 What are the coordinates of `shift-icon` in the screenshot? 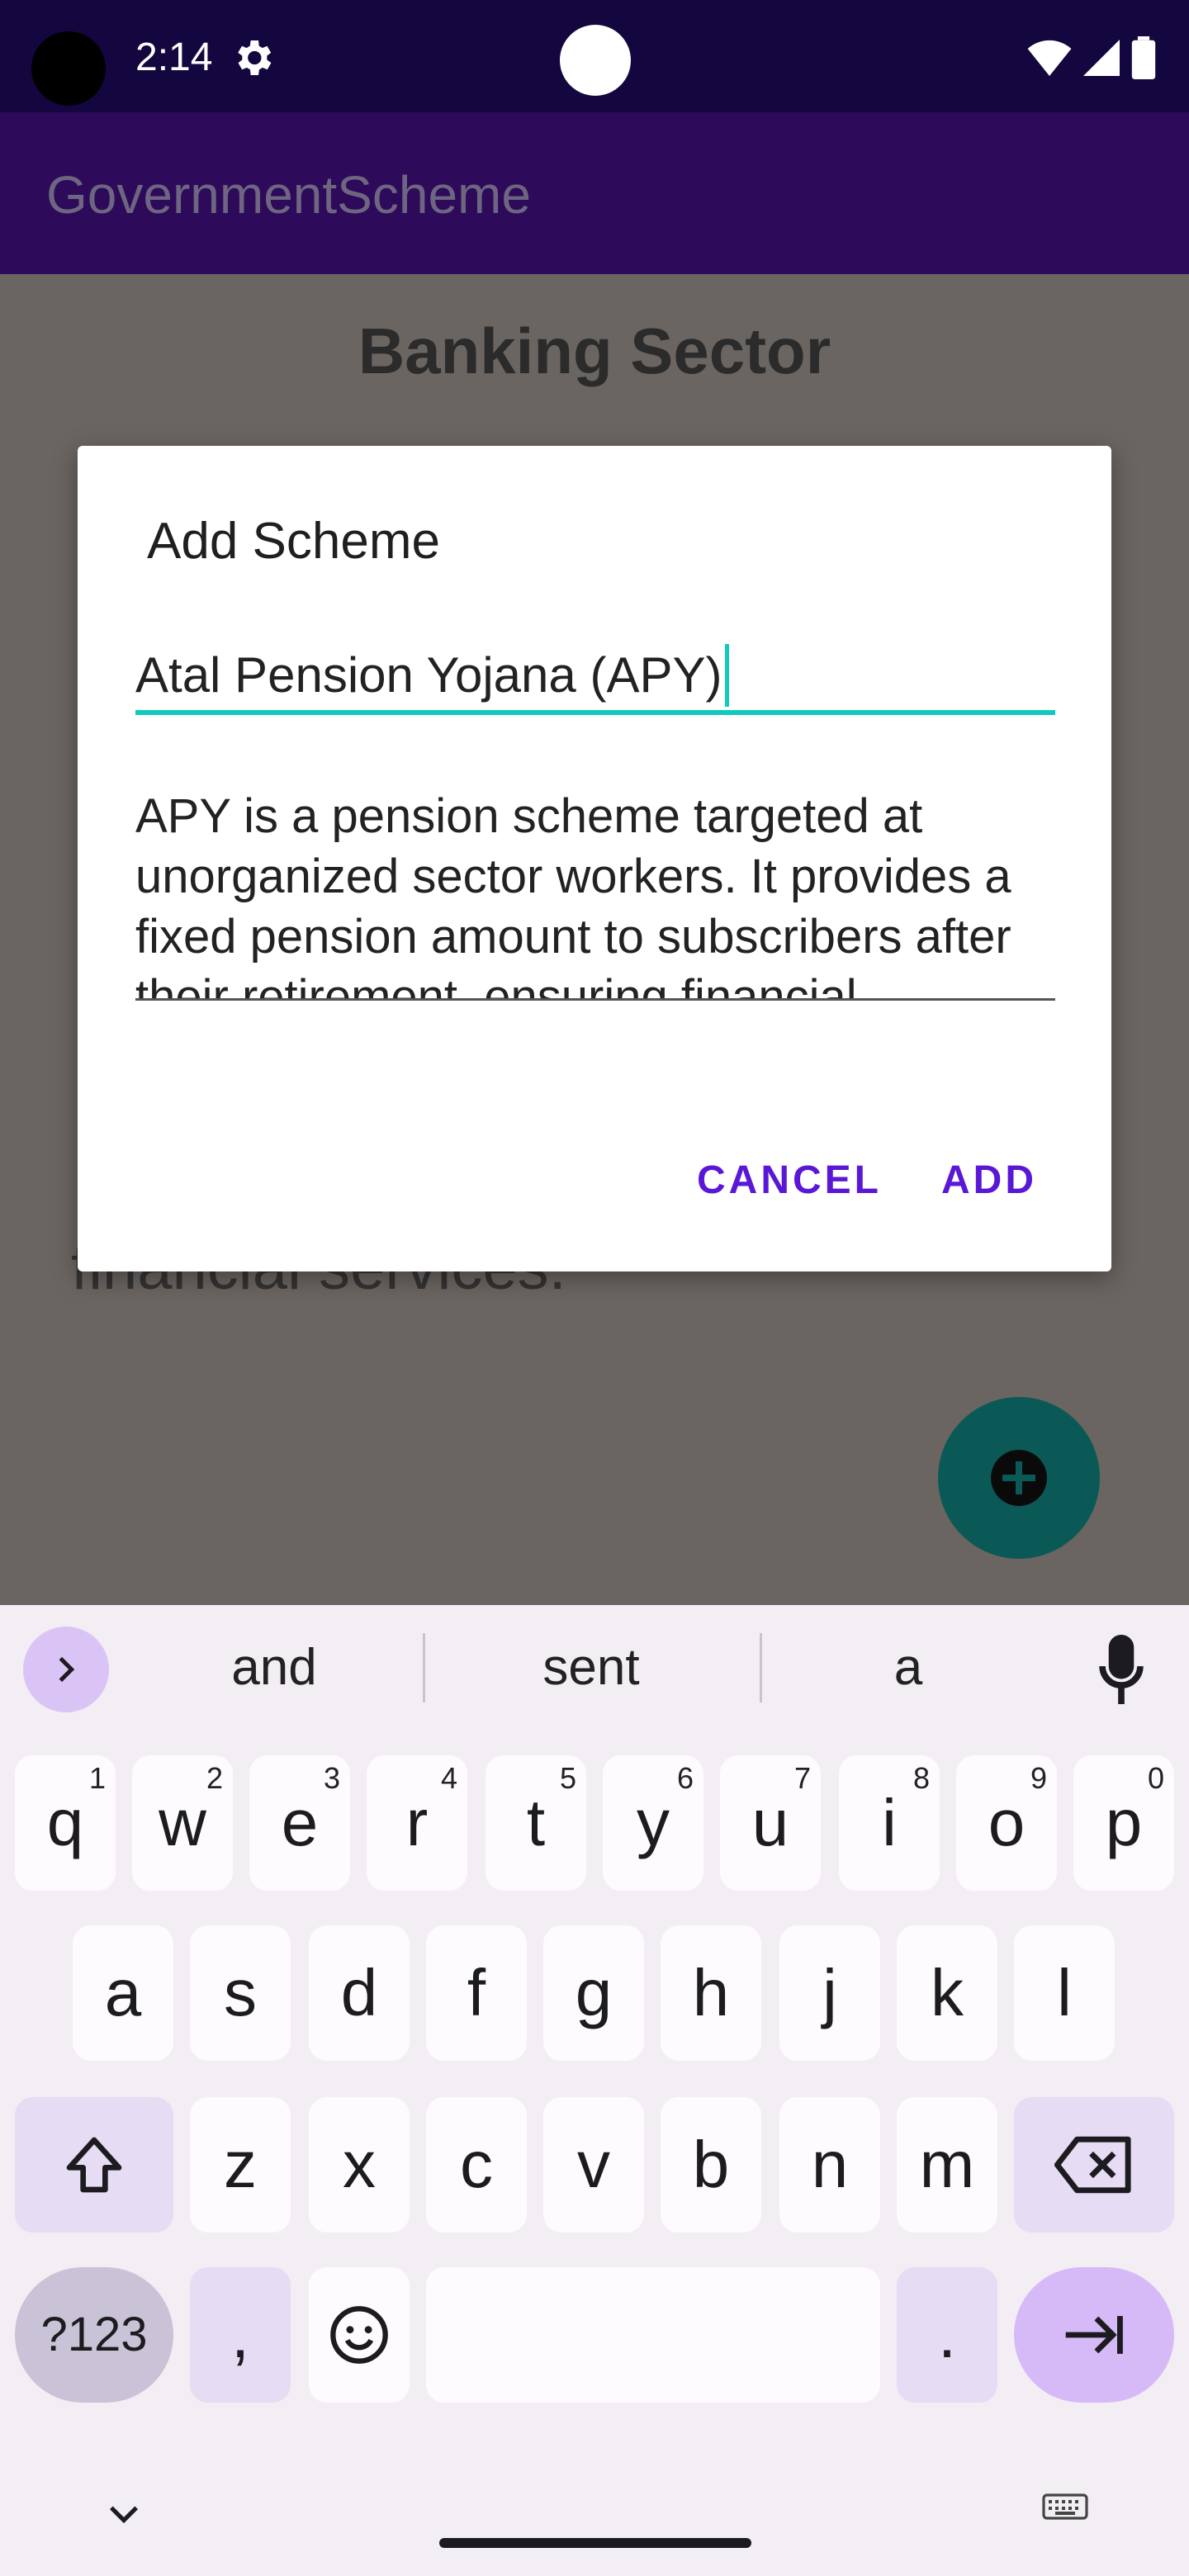 It's located at (94, 2165).